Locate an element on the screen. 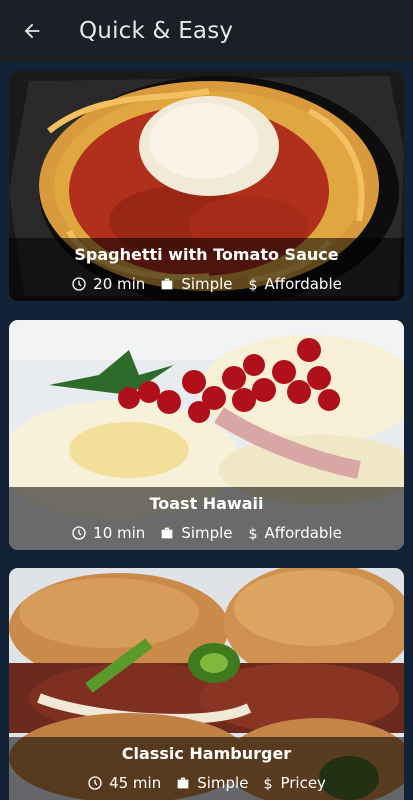 This screenshot has width=413, height=800. duration: 45 min is located at coordinates (124, 783).